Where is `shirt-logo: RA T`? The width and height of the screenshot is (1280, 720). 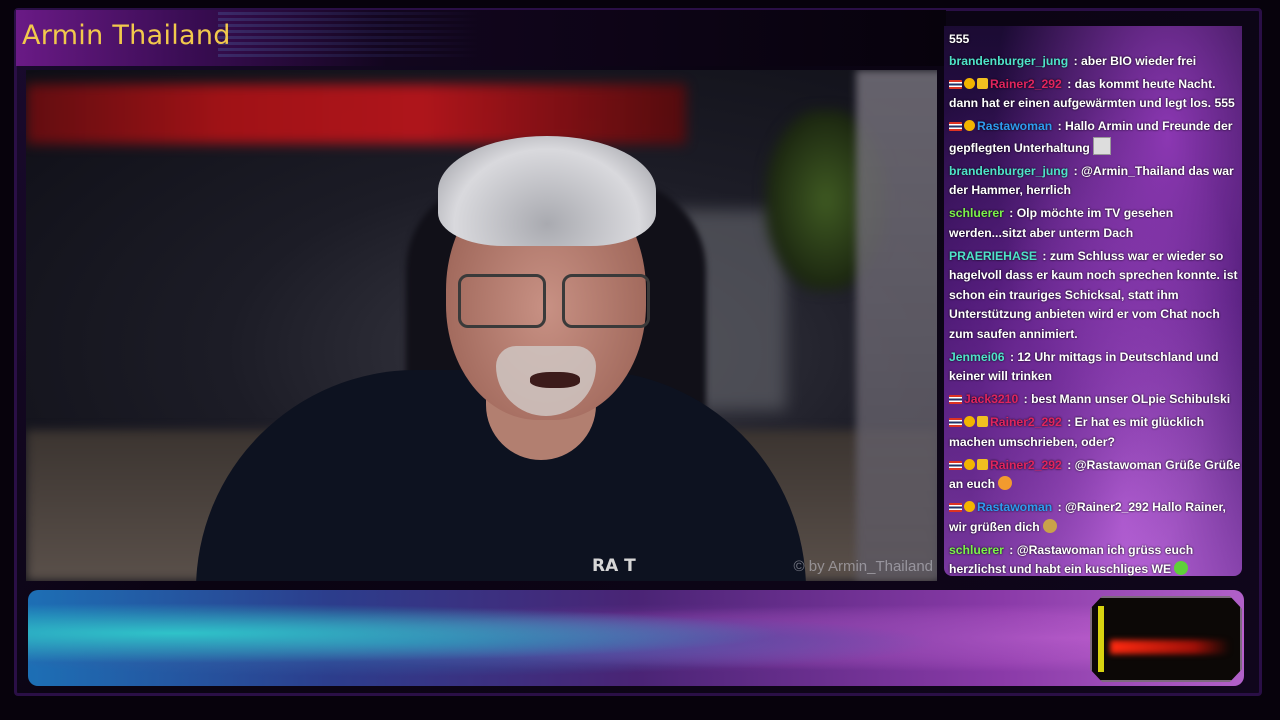
shirt-logo: RA T is located at coordinates (614, 566).